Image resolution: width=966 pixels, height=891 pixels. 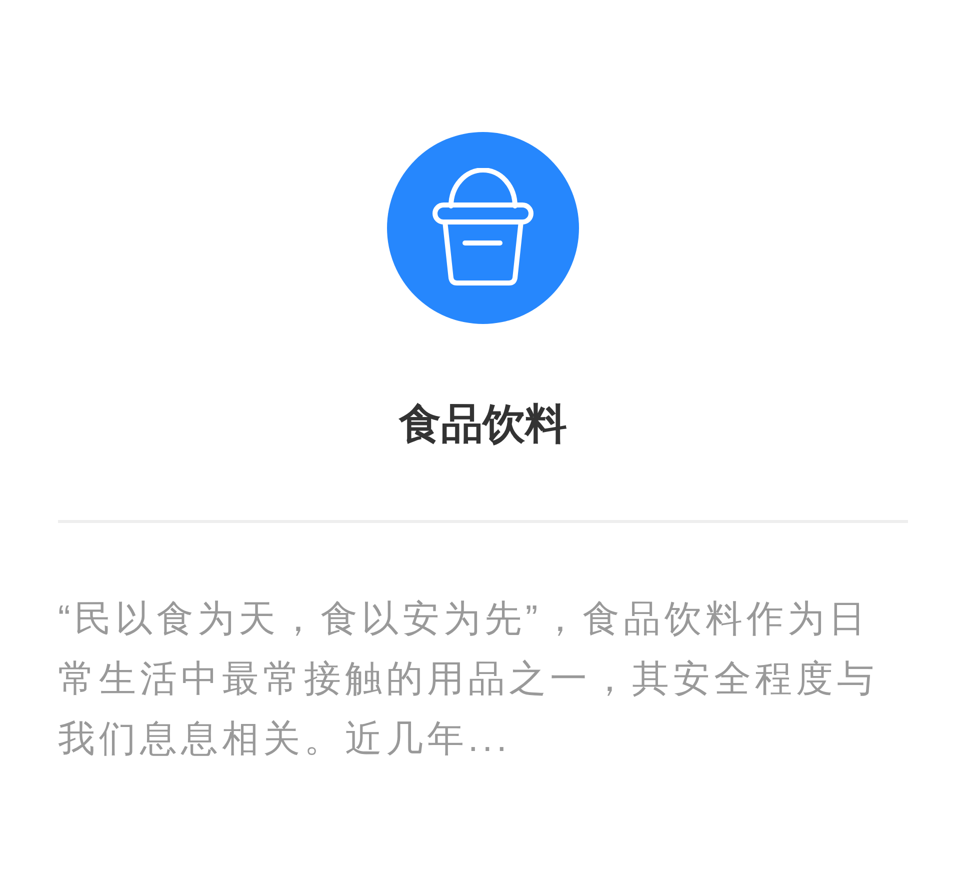 I want to click on bucket-icon, so click(x=483, y=228).